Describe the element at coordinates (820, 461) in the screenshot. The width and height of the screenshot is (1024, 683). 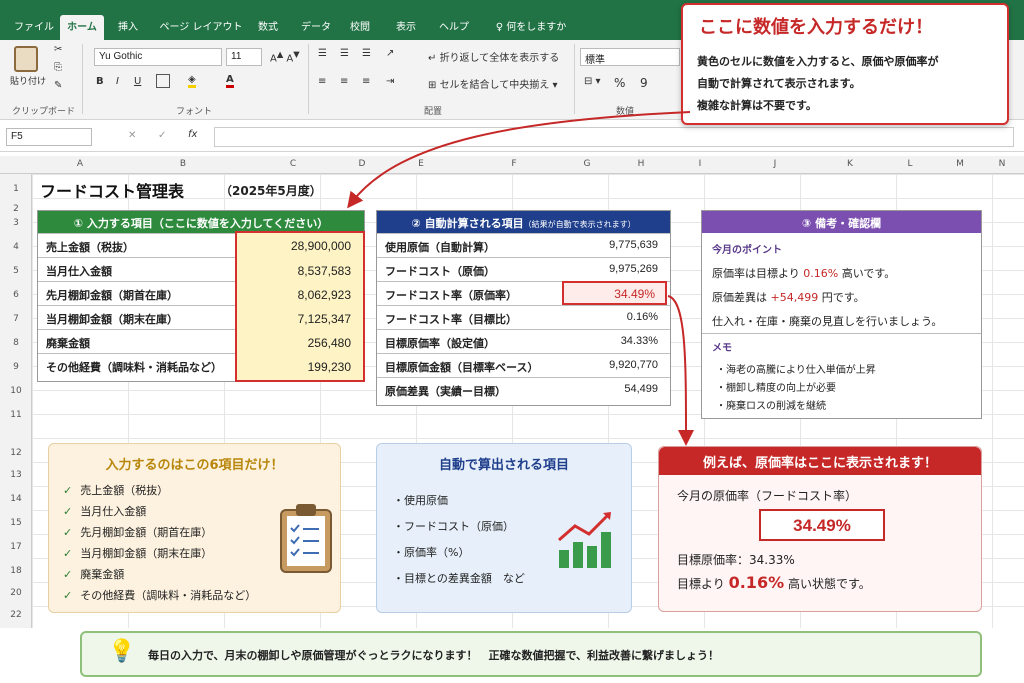
I see `result-card-header: 例えば、原価率はここに表示されます！` at that location.